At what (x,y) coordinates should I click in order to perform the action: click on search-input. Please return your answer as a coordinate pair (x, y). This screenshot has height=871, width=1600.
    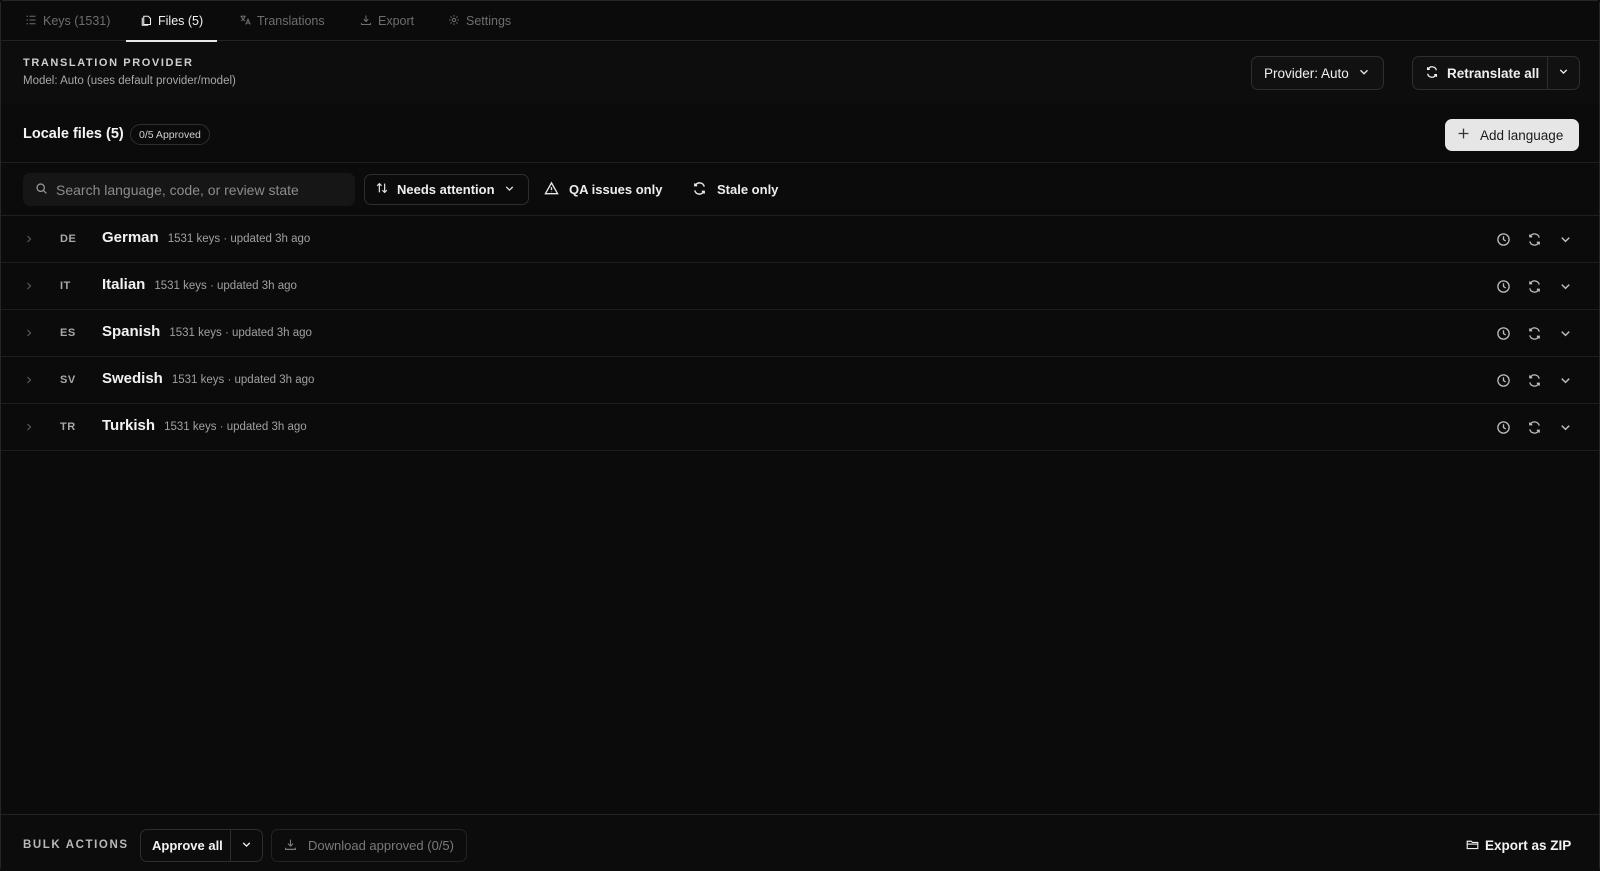
    Looking at the image, I should click on (199, 189).